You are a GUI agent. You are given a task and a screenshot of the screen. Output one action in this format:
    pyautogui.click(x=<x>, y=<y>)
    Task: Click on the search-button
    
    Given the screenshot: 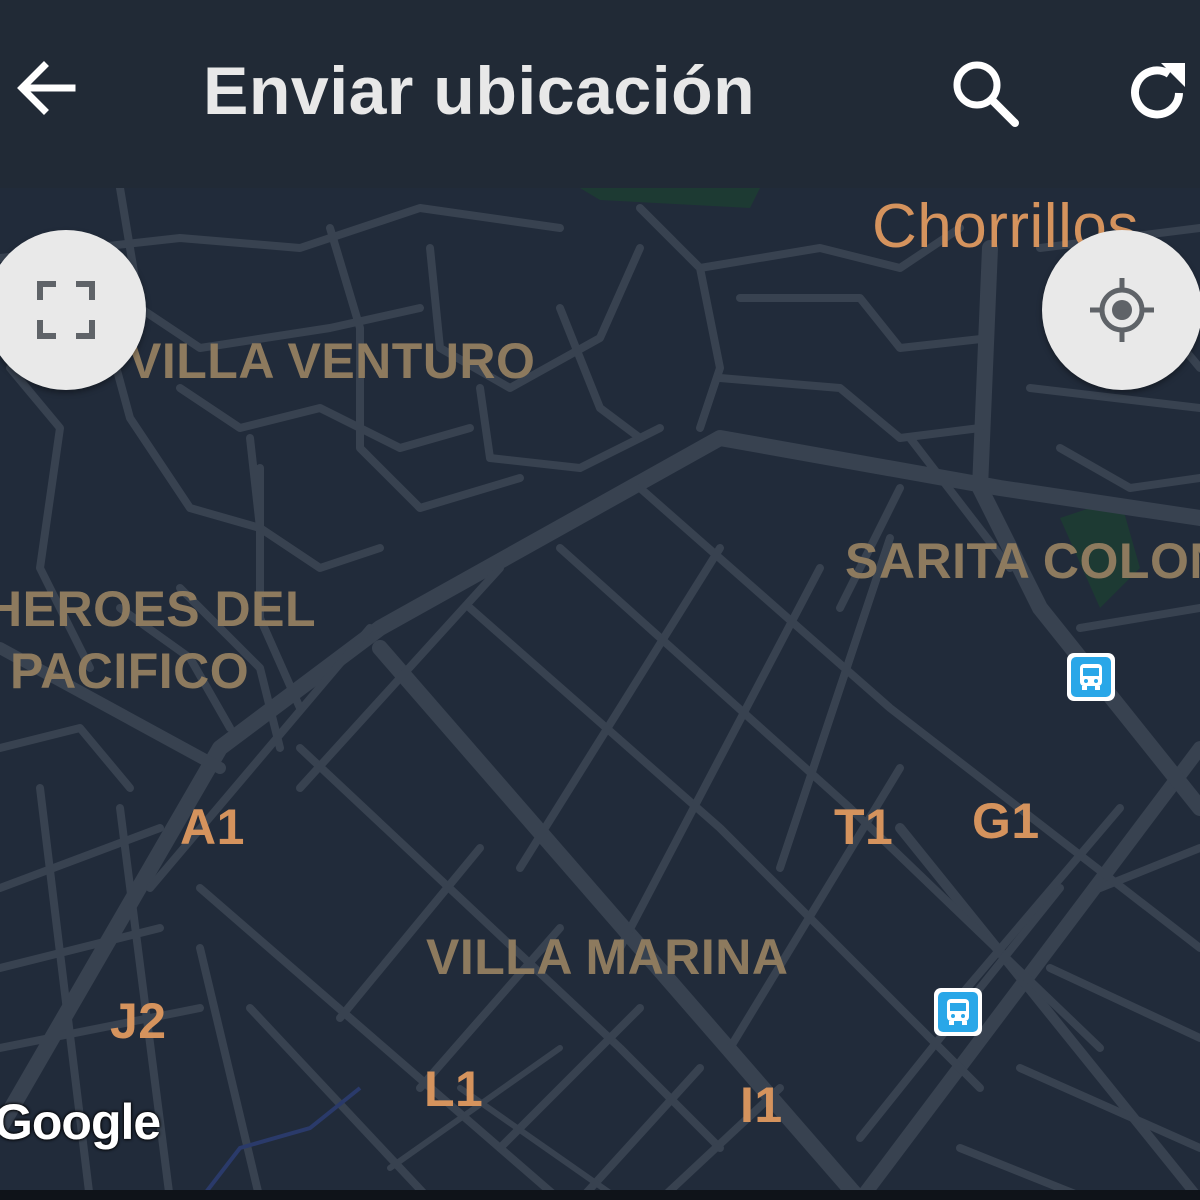 What is the action you would take?
    pyautogui.click(x=985, y=93)
    